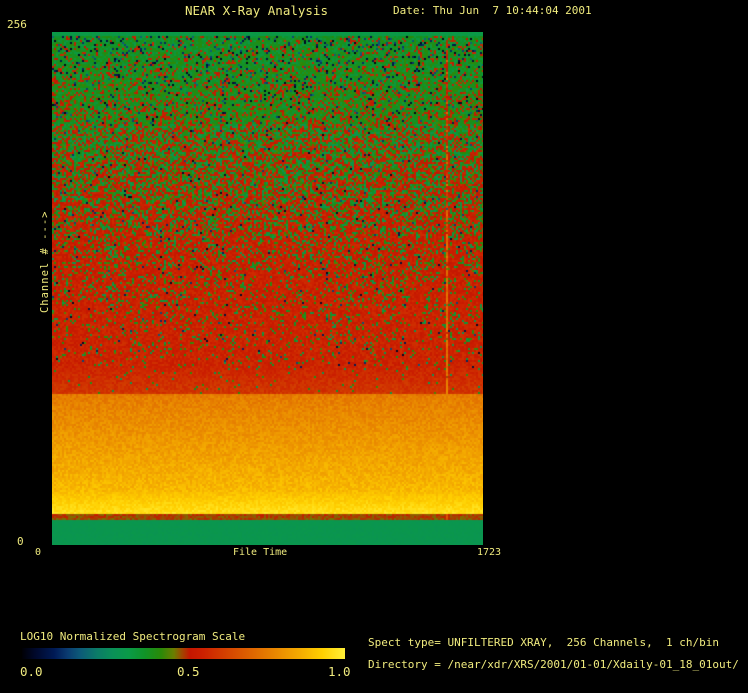  Describe the element at coordinates (45, 262) in the screenshot. I see `y-axis-label: Channel # --->` at that location.